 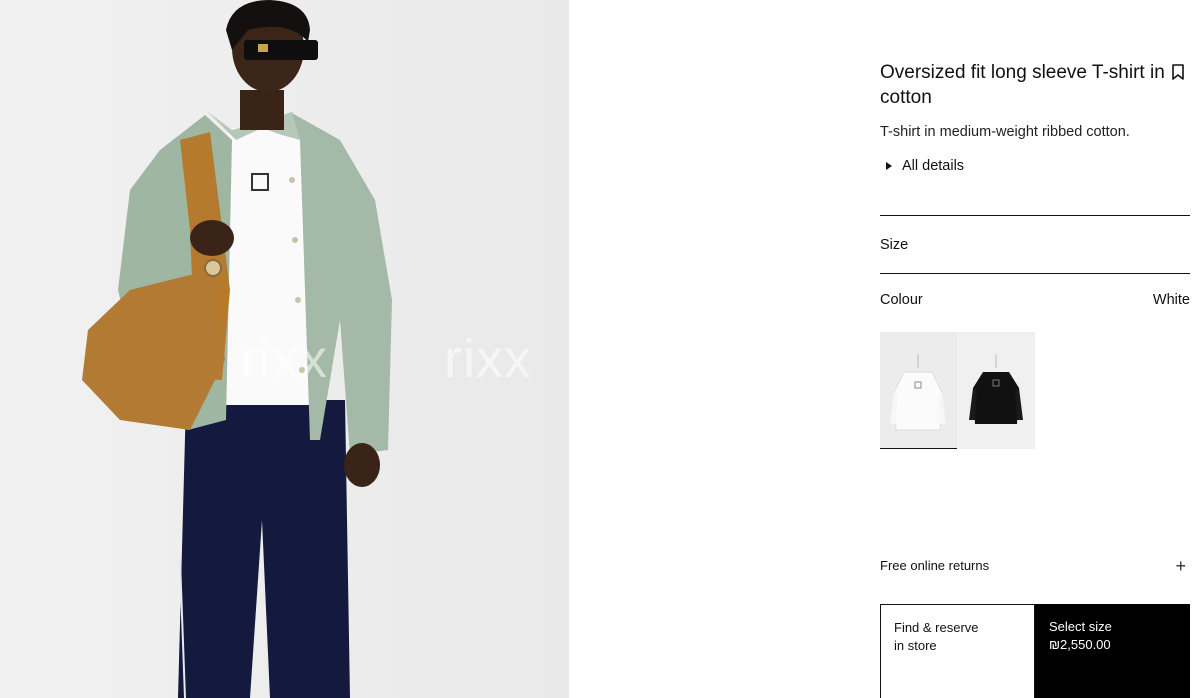 I want to click on all-details-label: All details, so click(x=933, y=166).